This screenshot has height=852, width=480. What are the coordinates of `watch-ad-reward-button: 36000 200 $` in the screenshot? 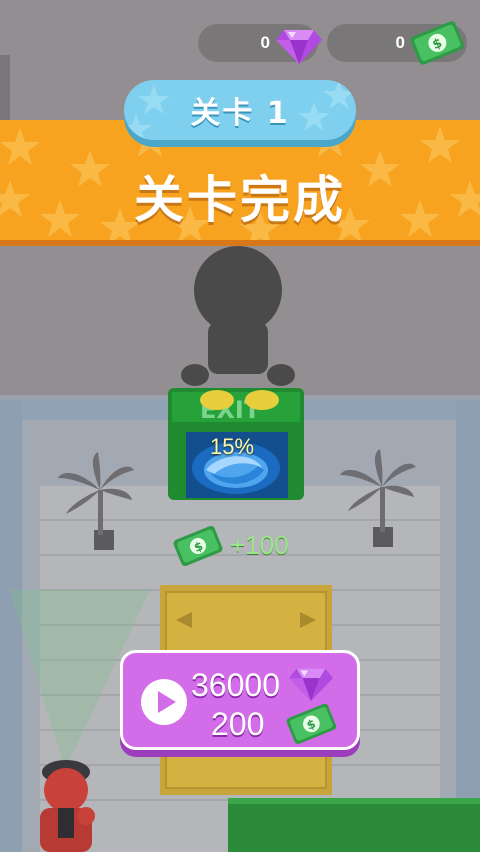 It's located at (240, 700).